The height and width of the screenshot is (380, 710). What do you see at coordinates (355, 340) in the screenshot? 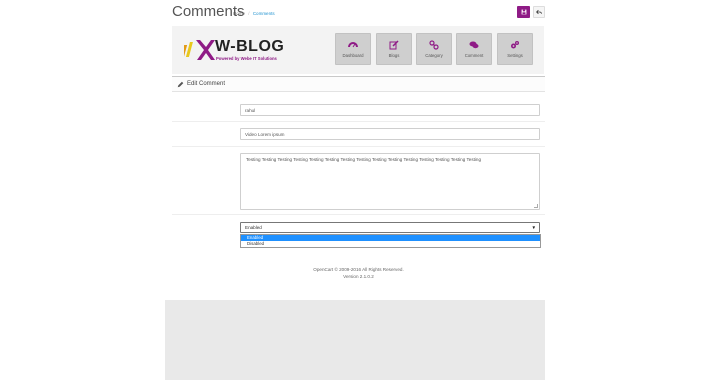
I see `grey-area` at bounding box center [355, 340].